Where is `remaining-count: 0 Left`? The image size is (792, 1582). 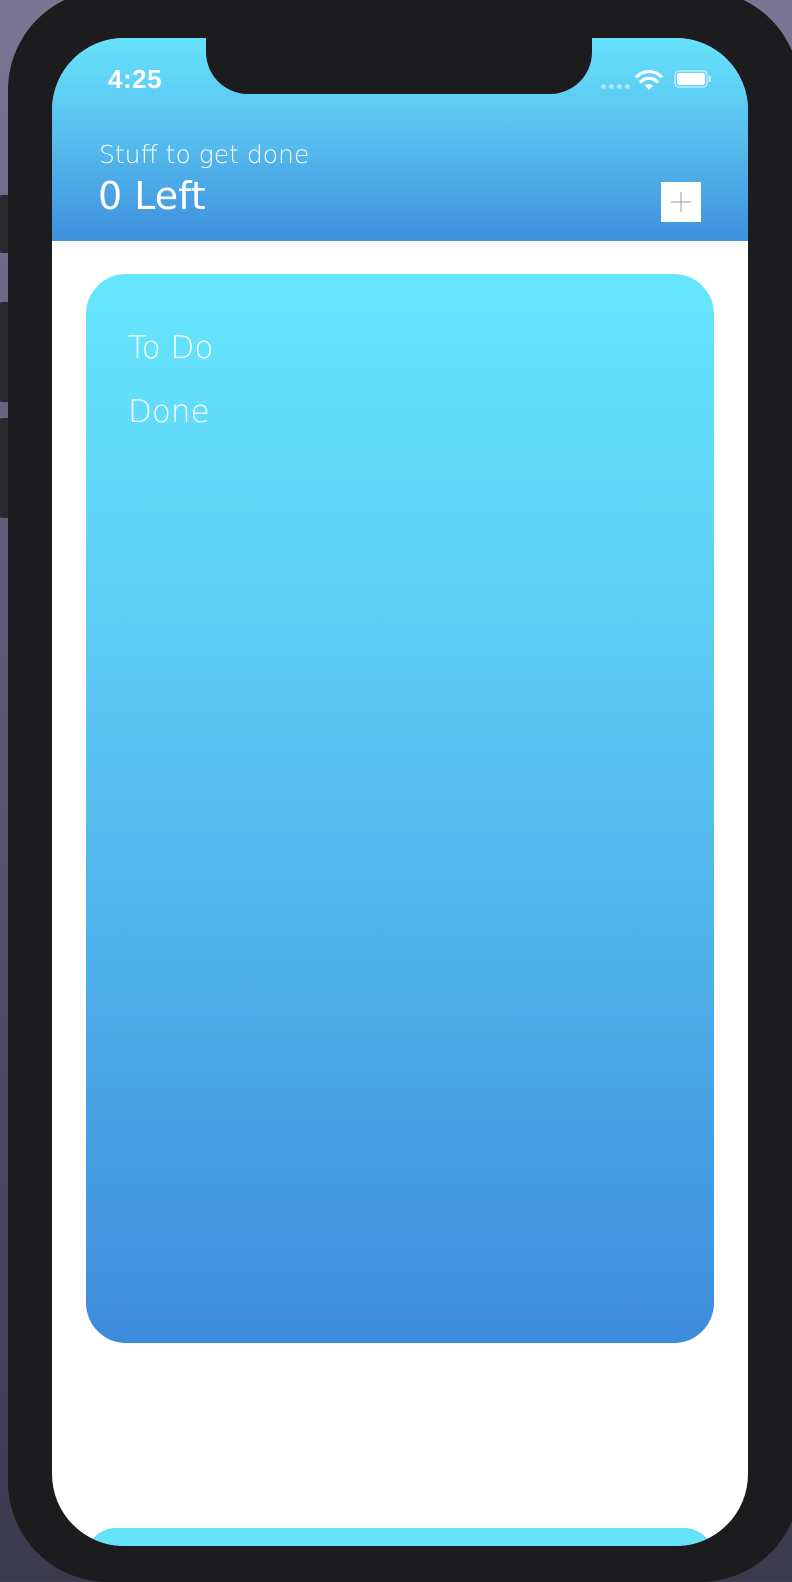 remaining-count: 0 Left is located at coordinates (152, 196).